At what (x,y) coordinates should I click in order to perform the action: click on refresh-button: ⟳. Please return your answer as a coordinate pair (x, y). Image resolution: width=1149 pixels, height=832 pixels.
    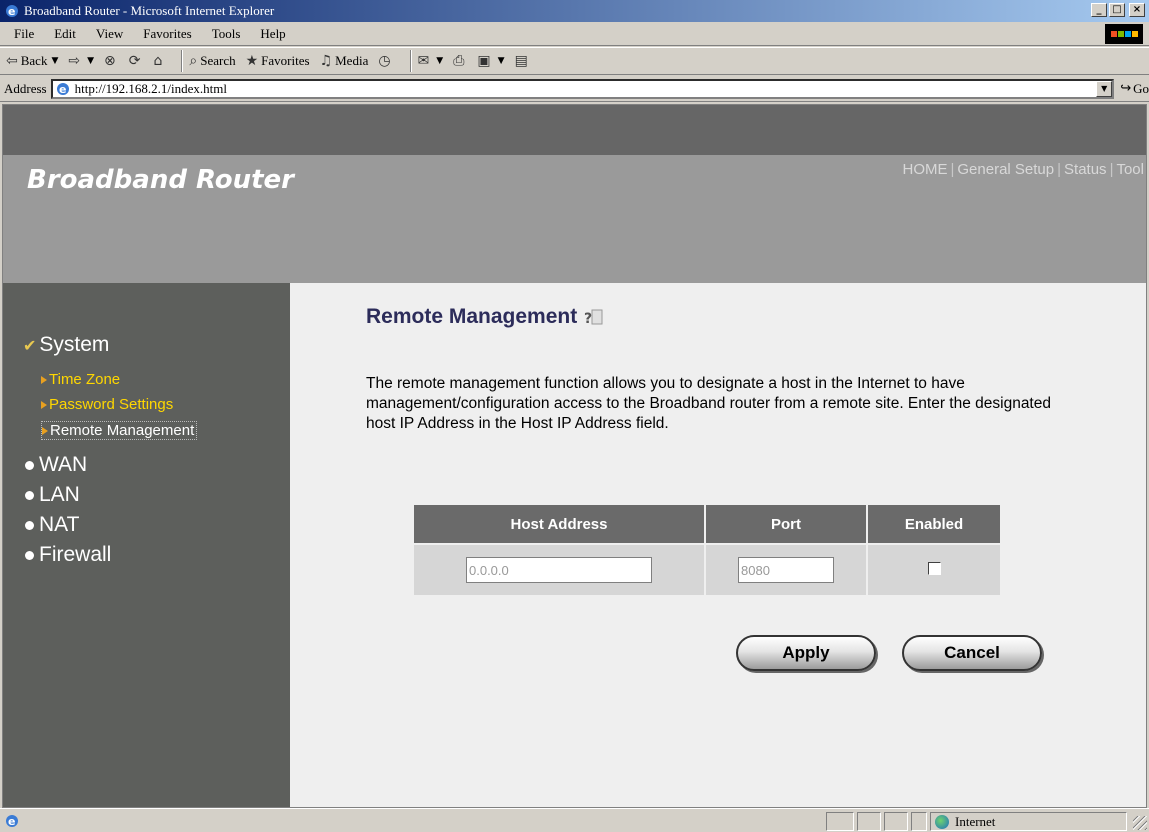
    Looking at the image, I should click on (136, 61).